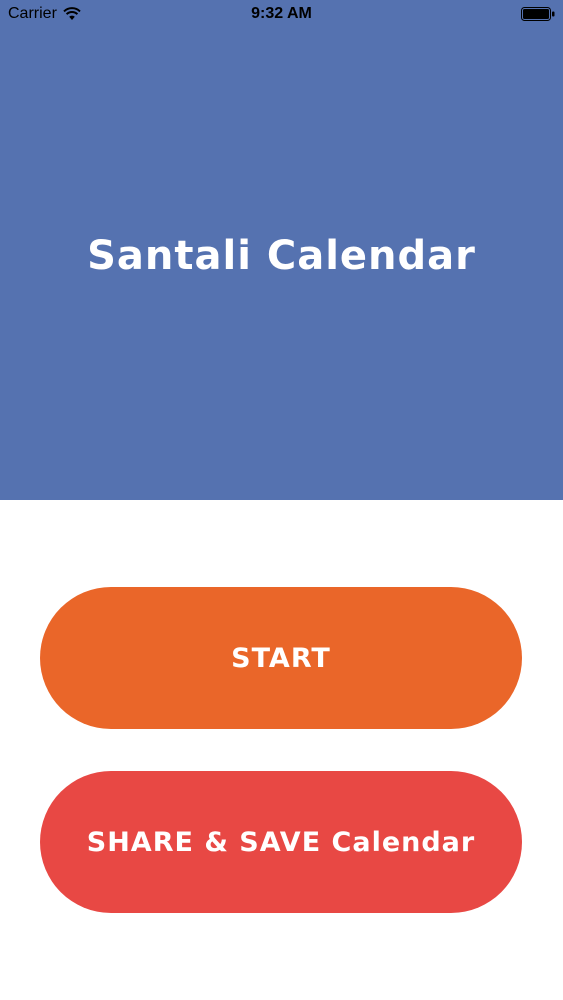  I want to click on battery-icon, so click(538, 14).